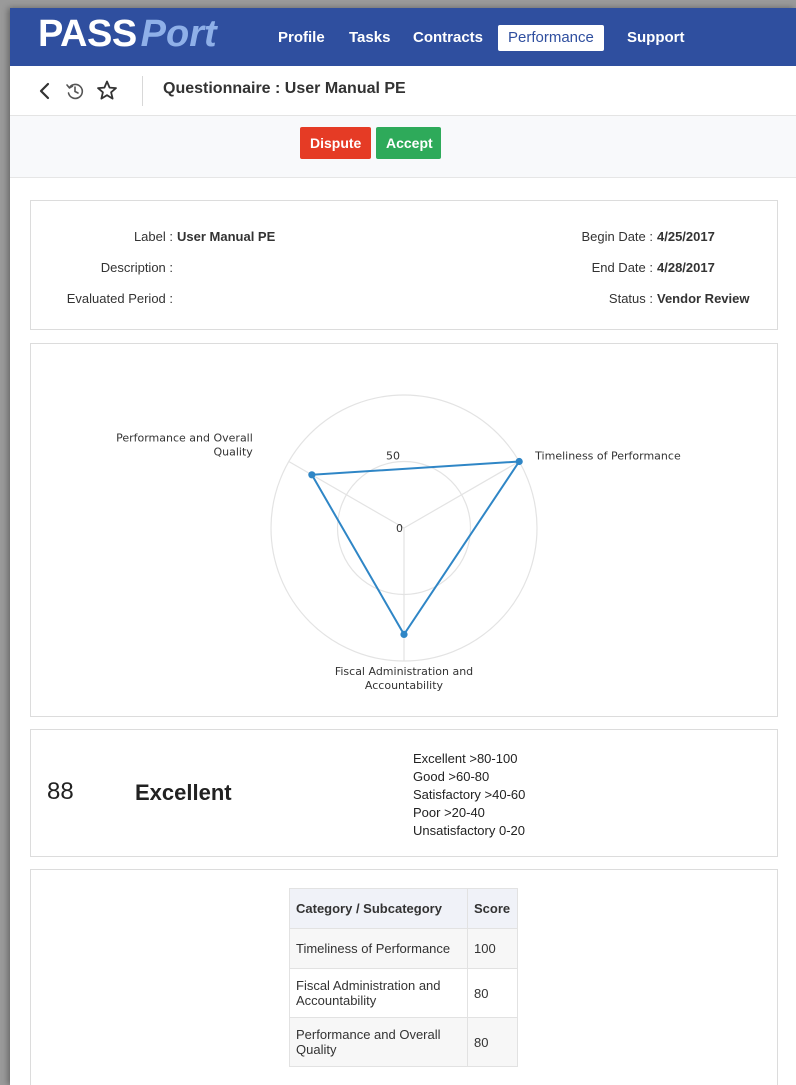 Image resolution: width=796 pixels, height=1085 pixels. Describe the element at coordinates (107, 91) in the screenshot. I see `star-icon` at that location.